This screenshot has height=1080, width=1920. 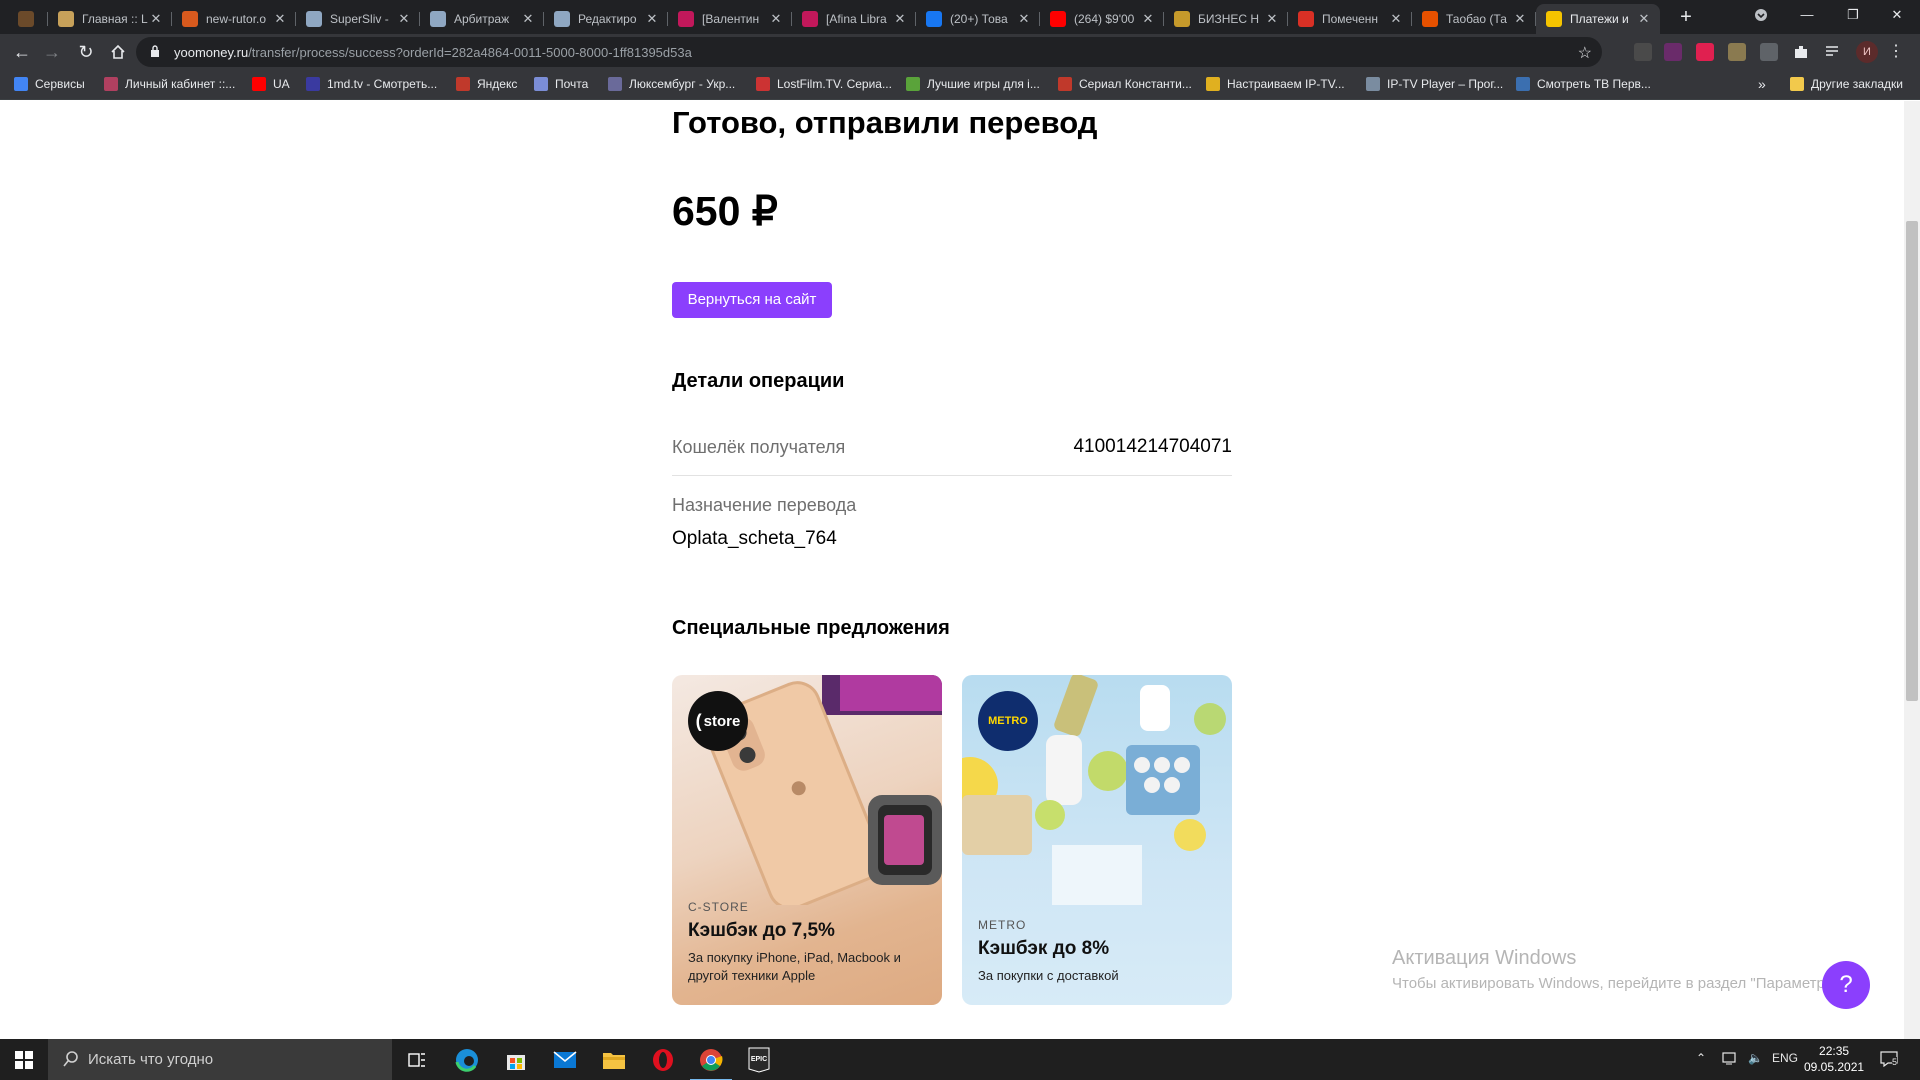 What do you see at coordinates (759, 1060) in the screenshot?
I see `epic-games-icon: EPIC` at bounding box center [759, 1060].